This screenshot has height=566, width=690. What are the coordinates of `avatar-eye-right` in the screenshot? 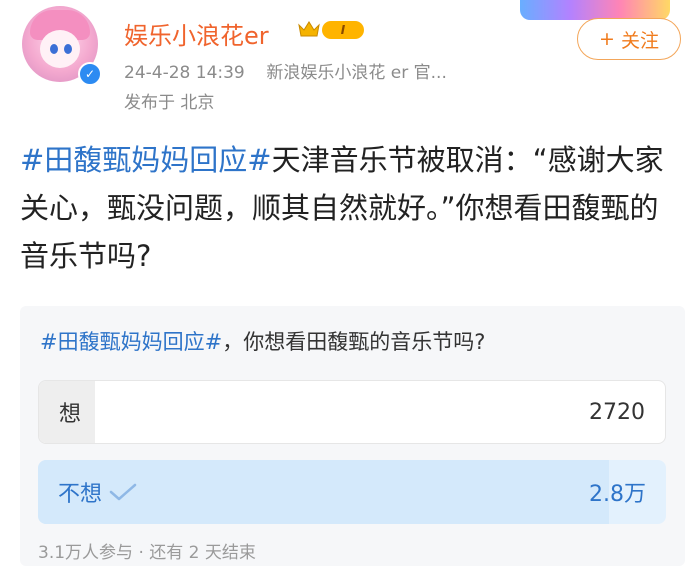 It's located at (68, 49).